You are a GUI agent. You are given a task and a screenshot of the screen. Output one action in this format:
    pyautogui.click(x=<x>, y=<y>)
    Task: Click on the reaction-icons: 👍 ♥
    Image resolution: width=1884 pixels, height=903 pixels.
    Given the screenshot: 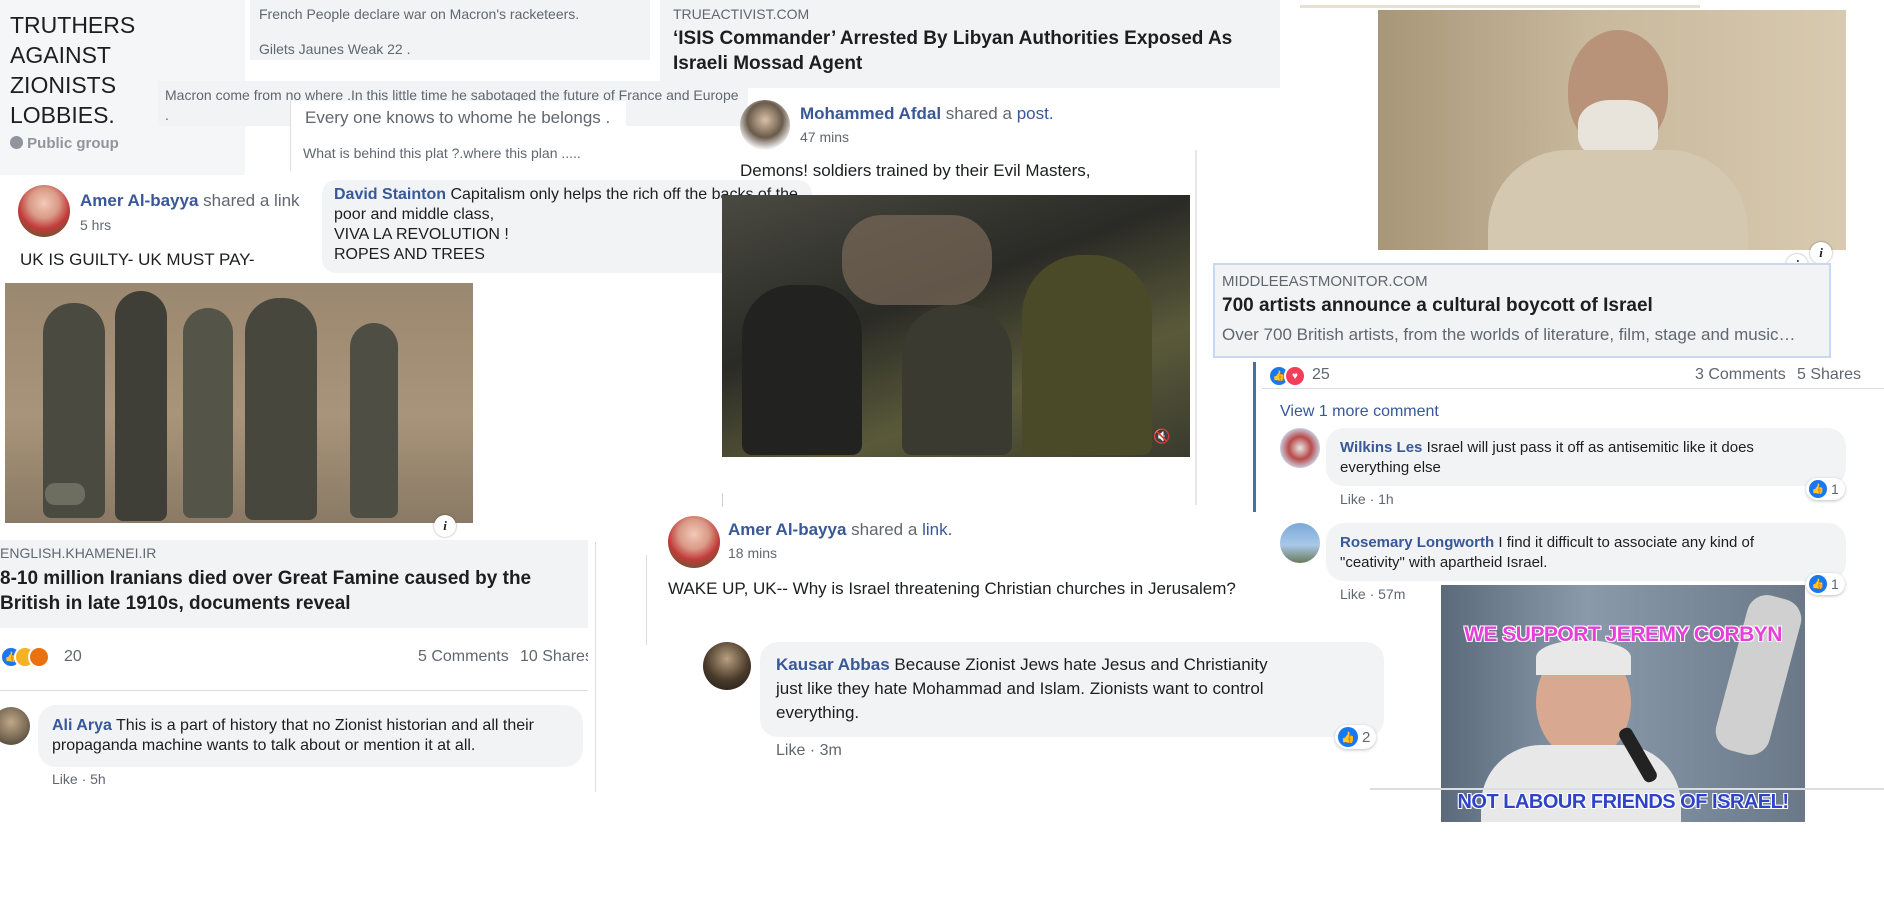 What is the action you would take?
    pyautogui.click(x=1289, y=376)
    